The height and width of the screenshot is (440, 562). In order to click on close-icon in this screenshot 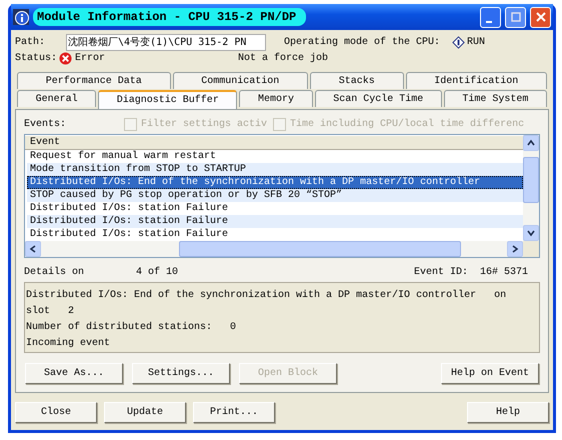, I will do `click(541, 17)`.